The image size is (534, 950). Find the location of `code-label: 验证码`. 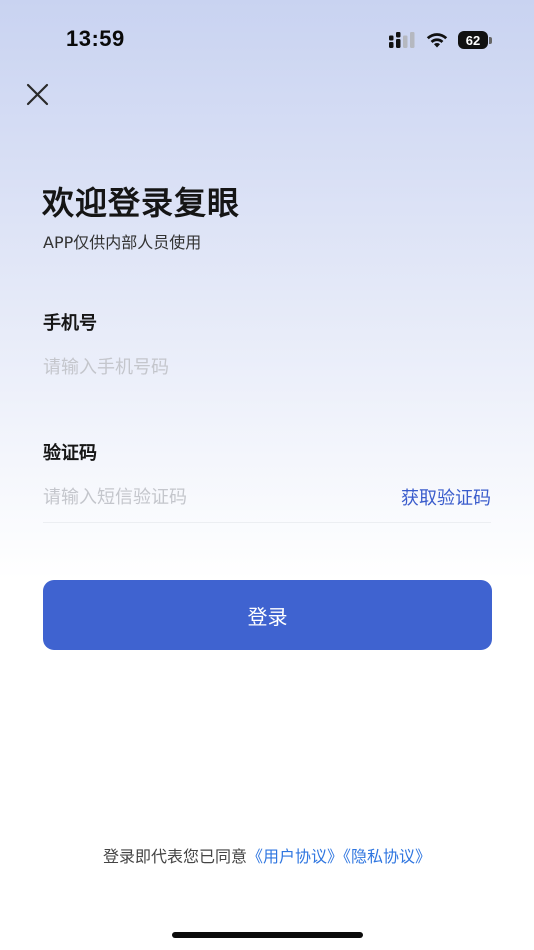

code-label: 验证码 is located at coordinates (70, 453).